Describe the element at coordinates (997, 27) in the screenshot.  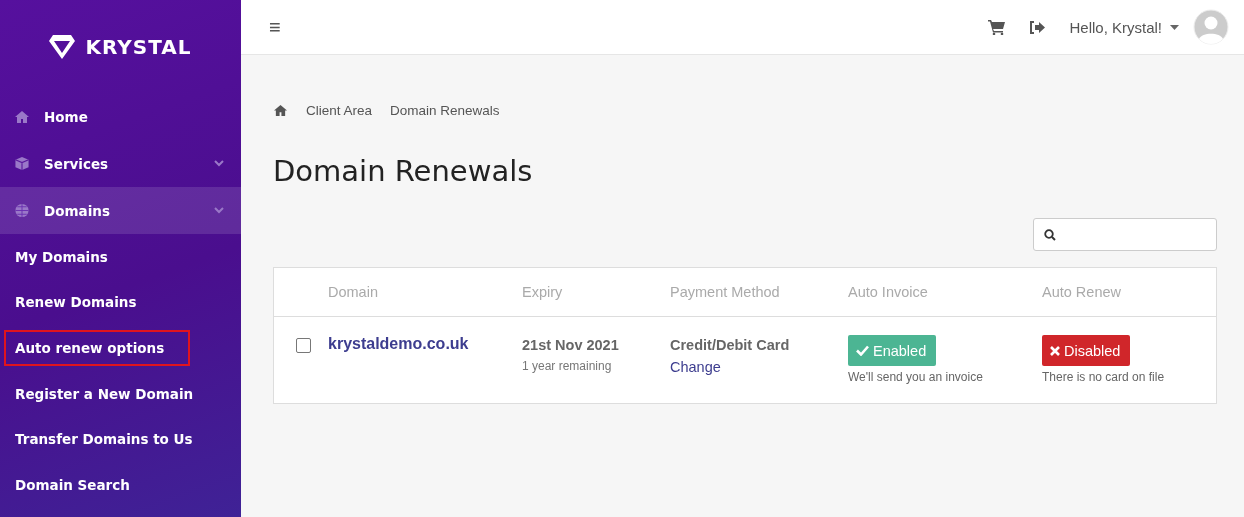
I see `cart-icon` at that location.